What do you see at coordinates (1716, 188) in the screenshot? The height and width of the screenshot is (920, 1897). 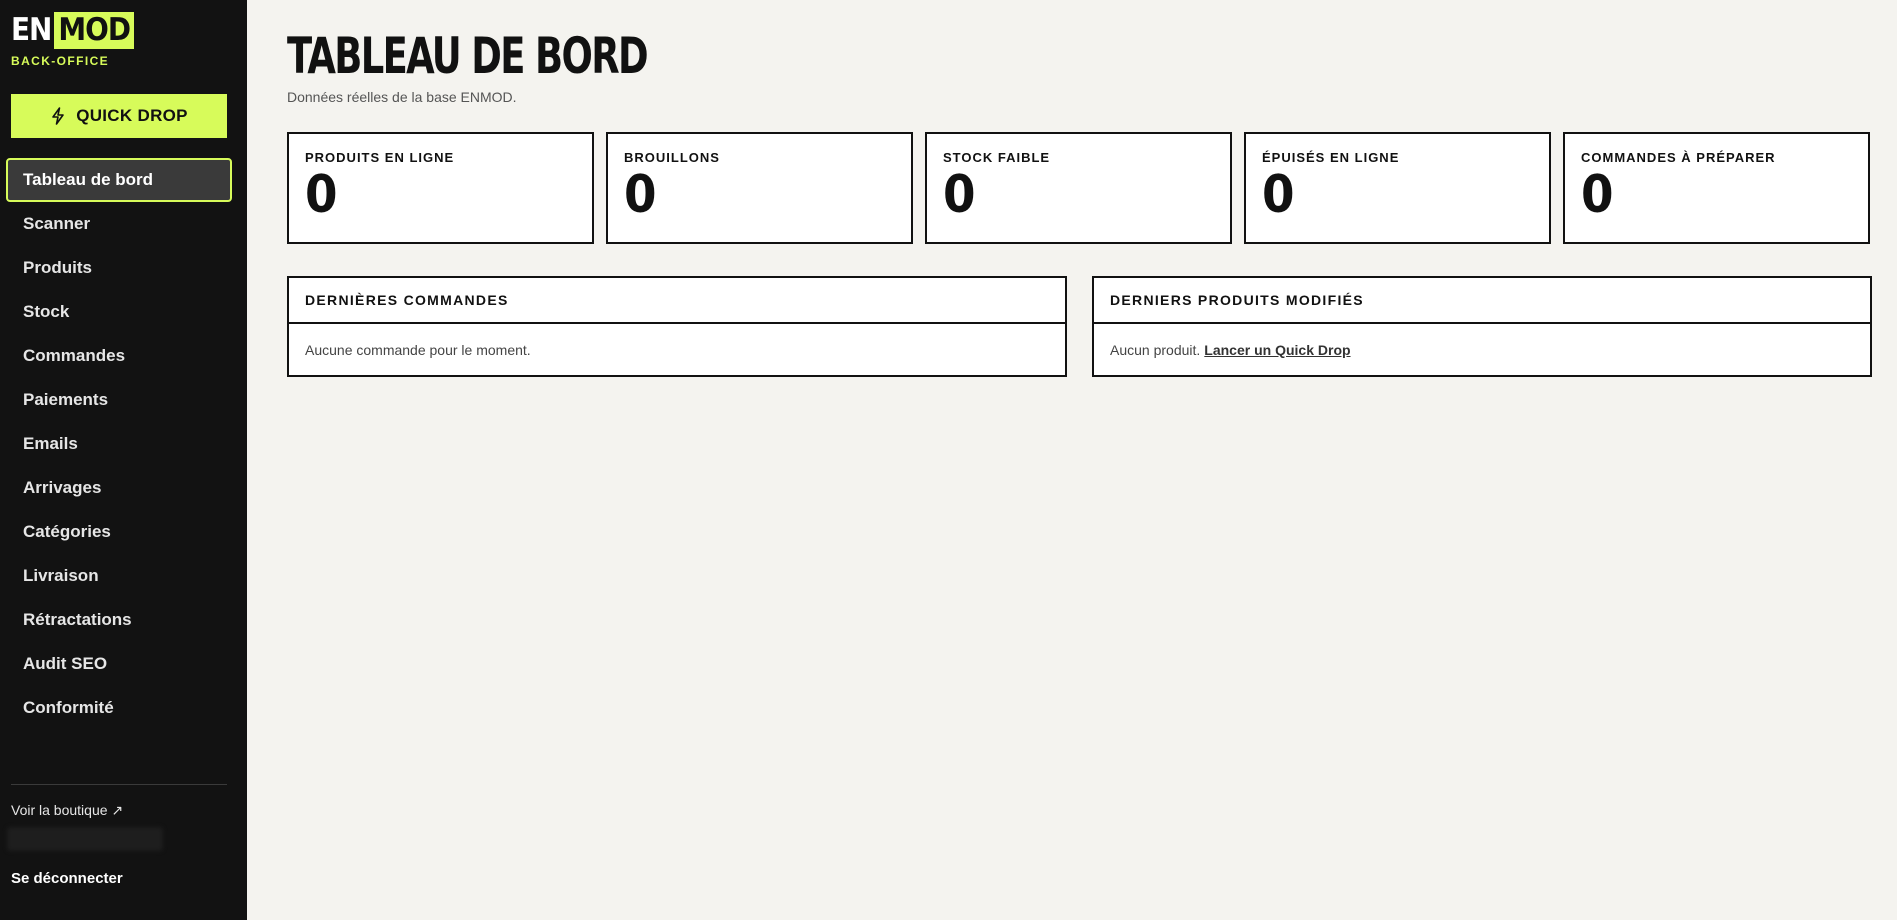 I see `stat-card-commandes-a-preparer: COMMANDES À PRÉPARER 0` at bounding box center [1716, 188].